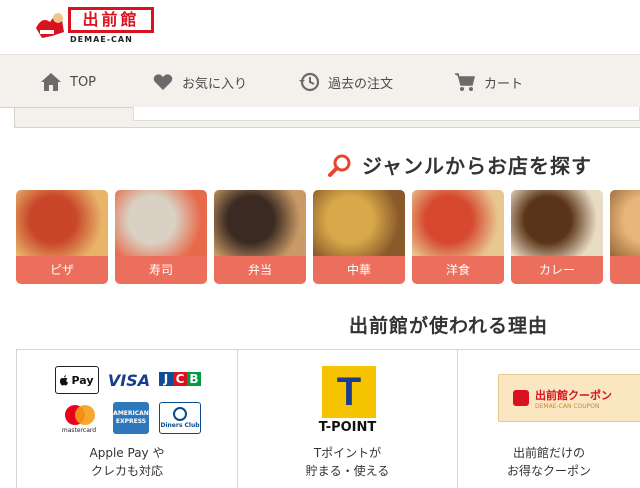 Image resolution: width=640 pixels, height=488 pixels. Describe the element at coordinates (465, 82) in the screenshot. I see `cart-icon` at that location.